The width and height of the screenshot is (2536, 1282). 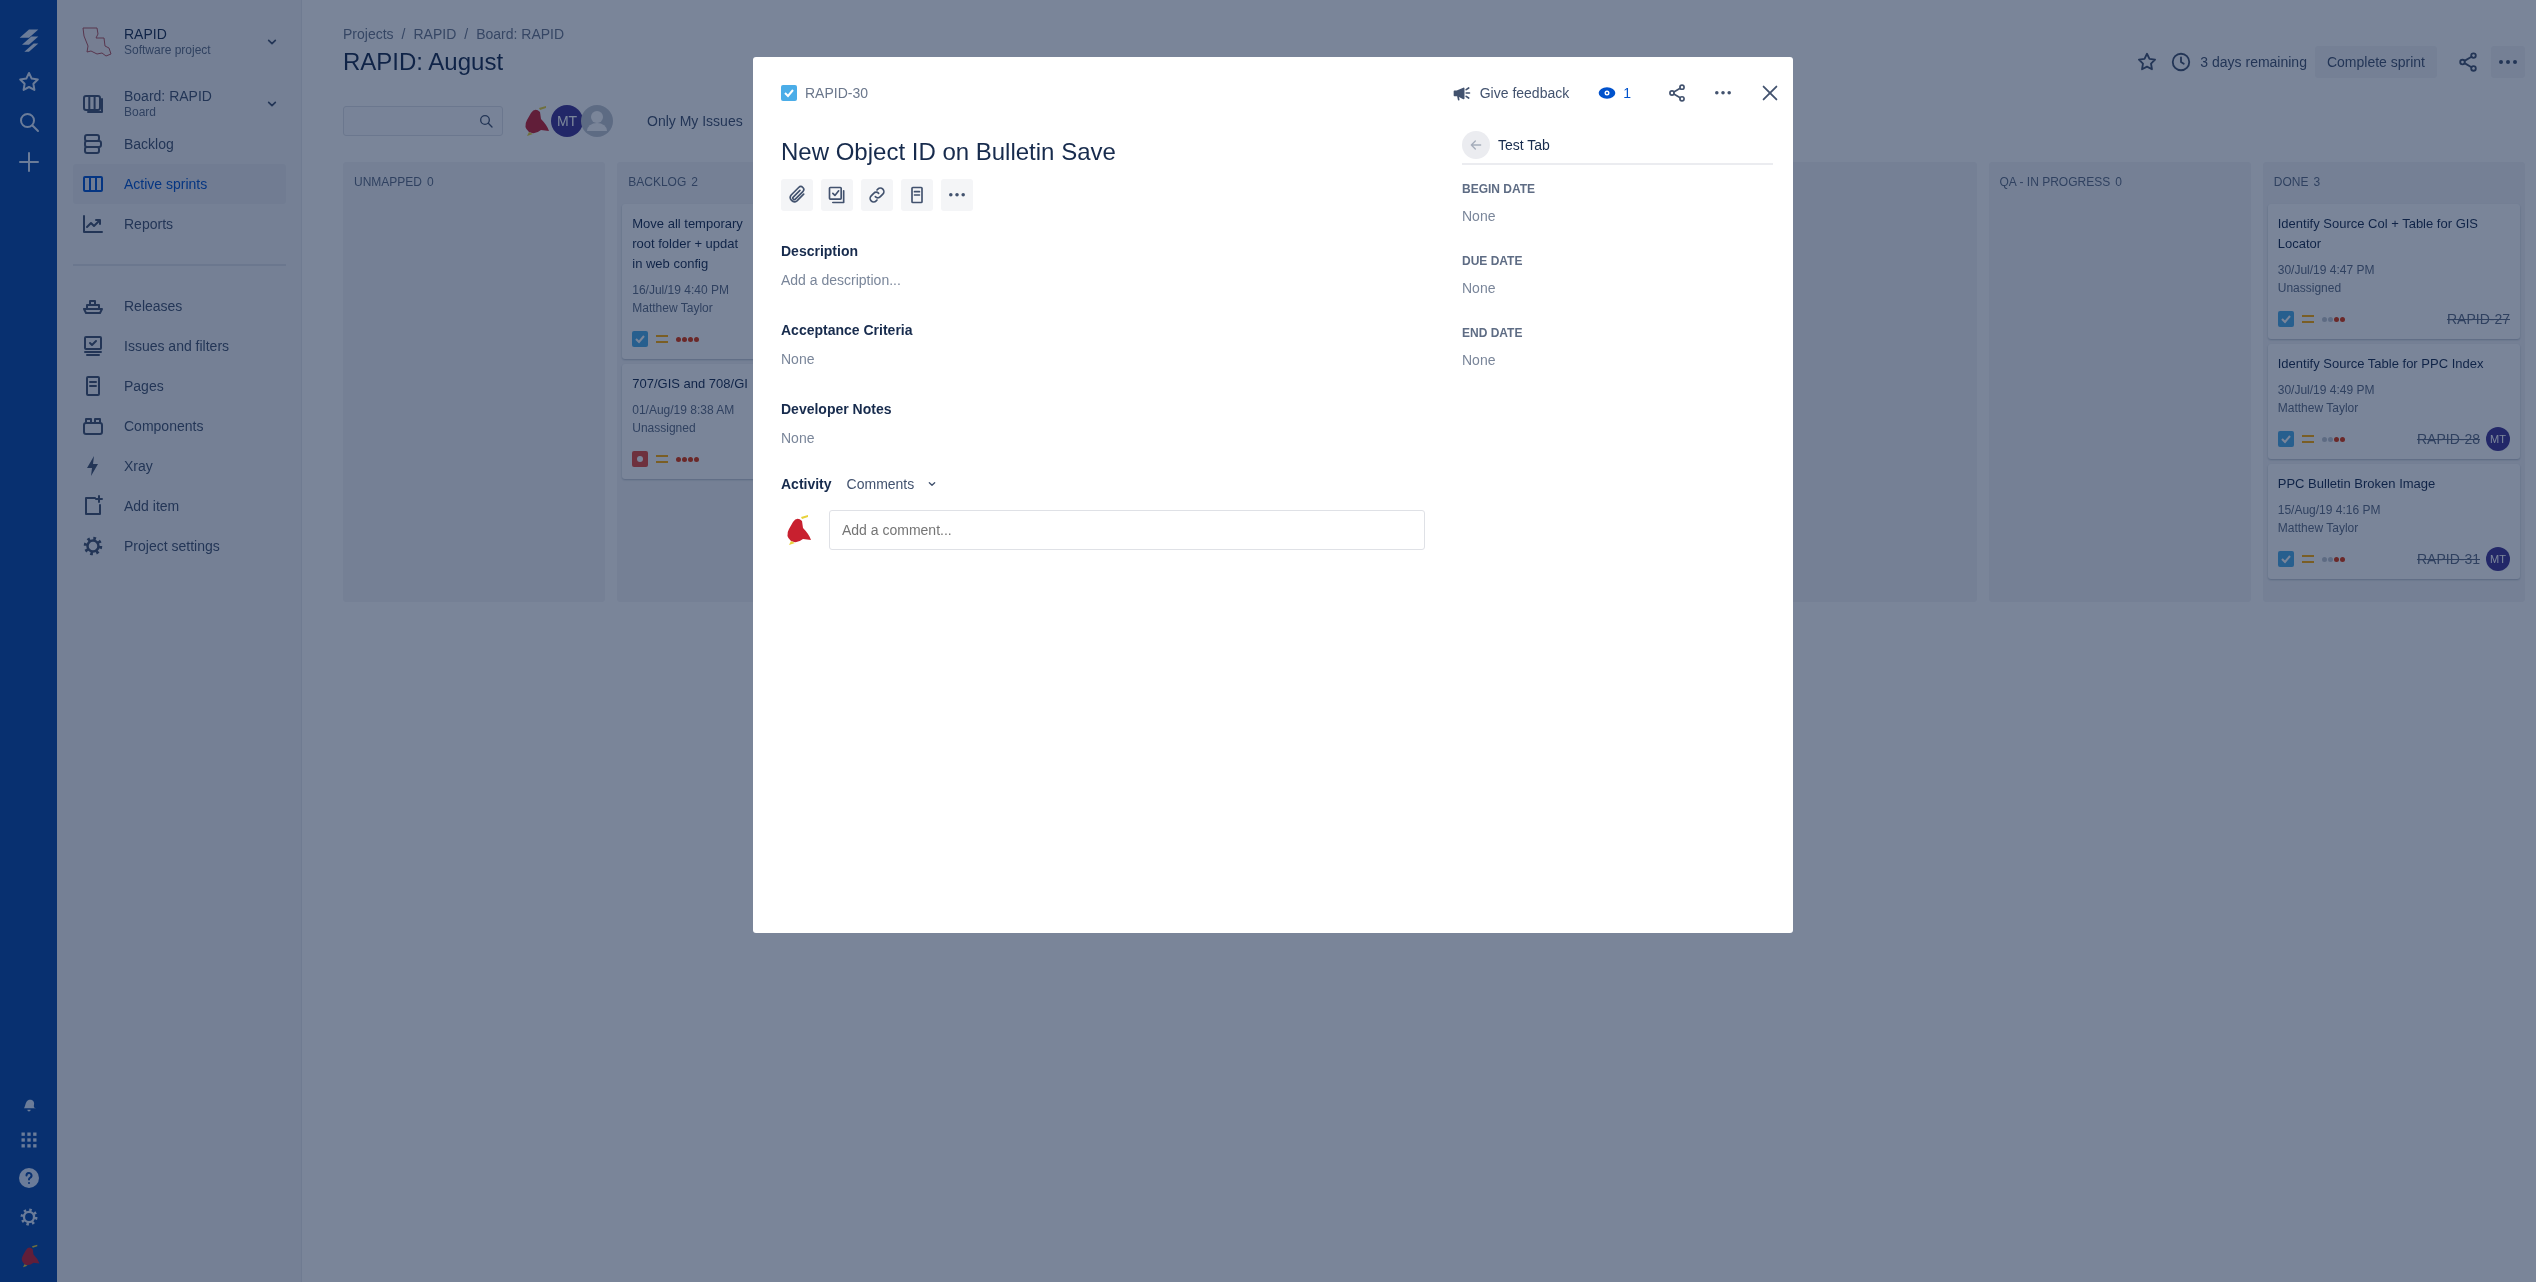 What do you see at coordinates (141, 112) in the screenshot?
I see `board-type: Board` at bounding box center [141, 112].